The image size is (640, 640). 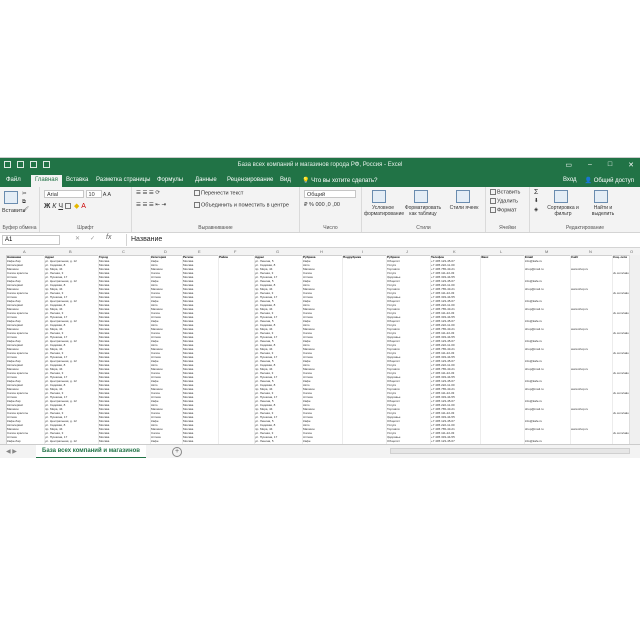 I want to click on close-icon: ✕, so click(x=631, y=165).